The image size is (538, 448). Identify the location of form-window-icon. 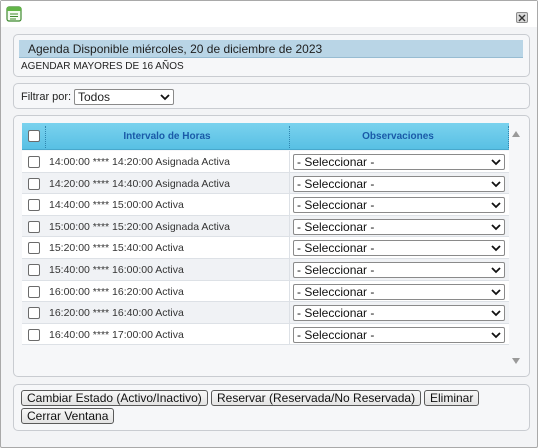
(14, 14).